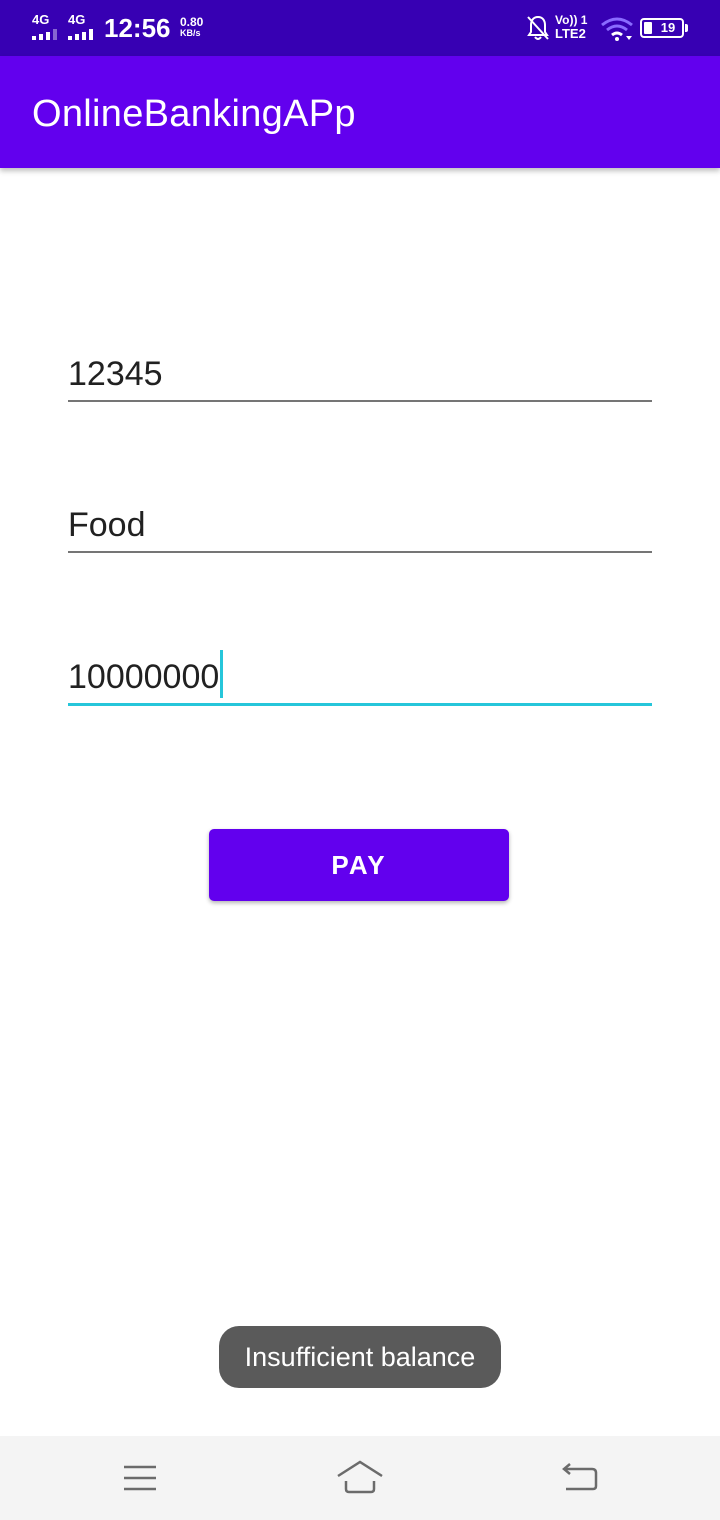  I want to click on navigation-bar, so click(360, 1478).